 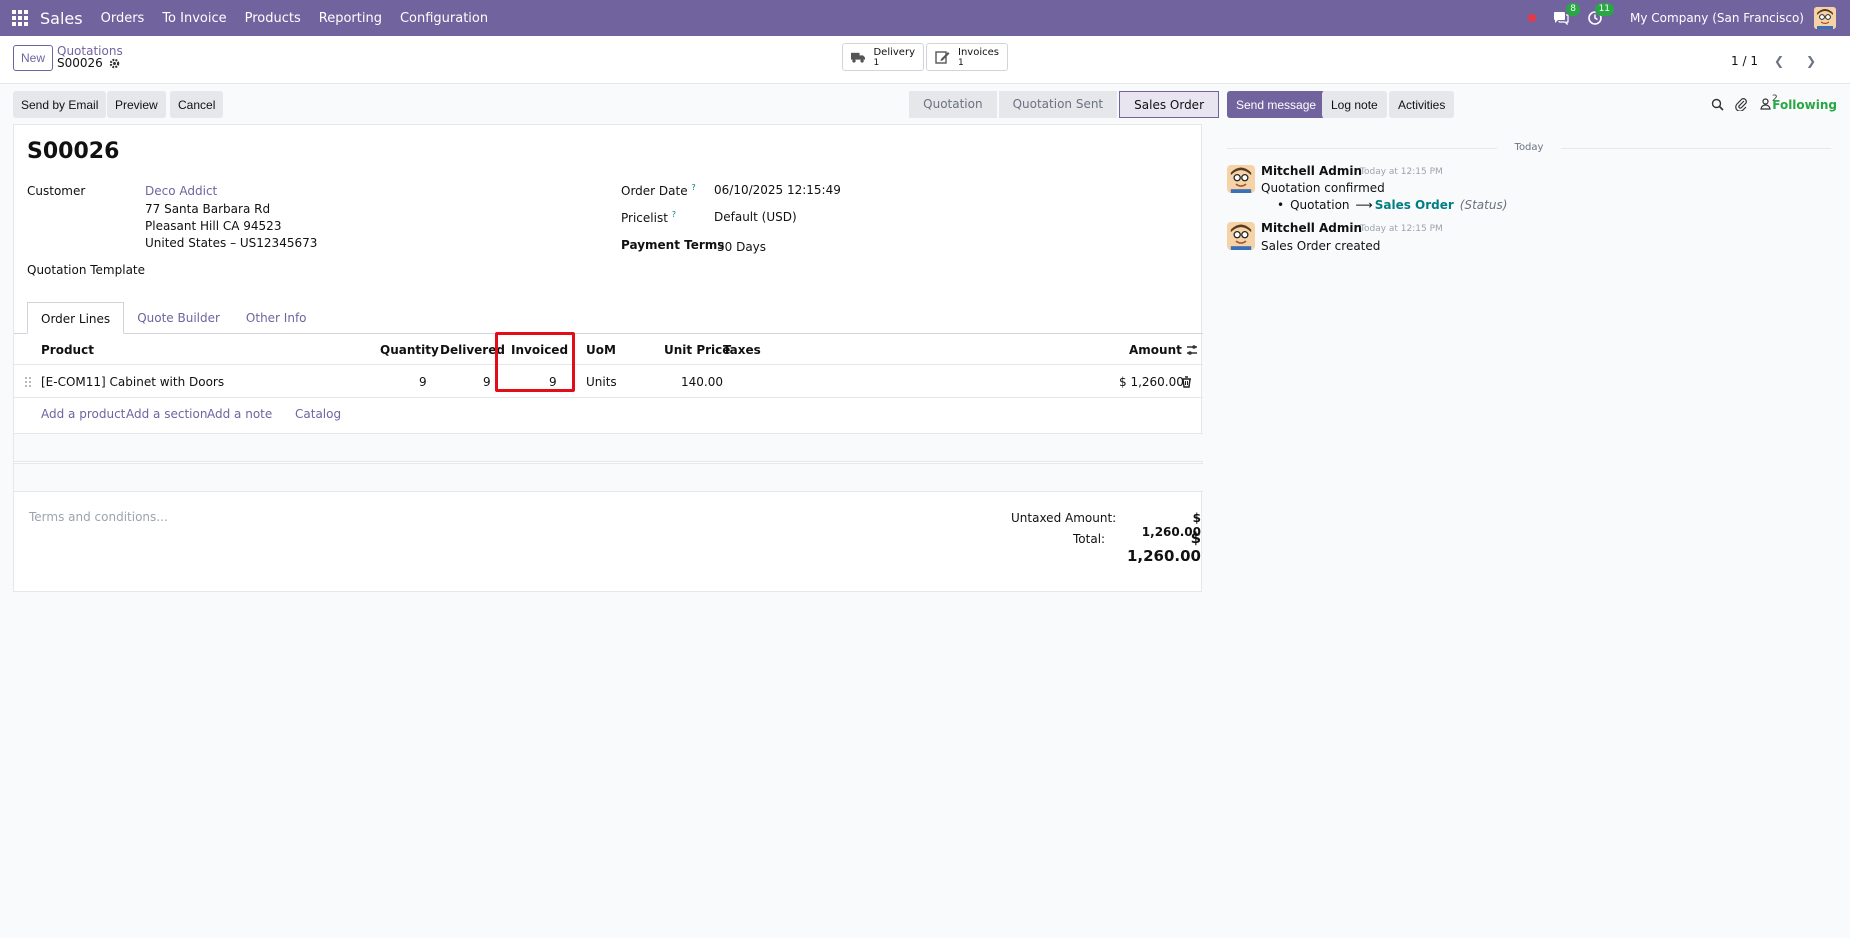 I want to click on pager-previous-icon: ❮, so click(x=1779, y=61).